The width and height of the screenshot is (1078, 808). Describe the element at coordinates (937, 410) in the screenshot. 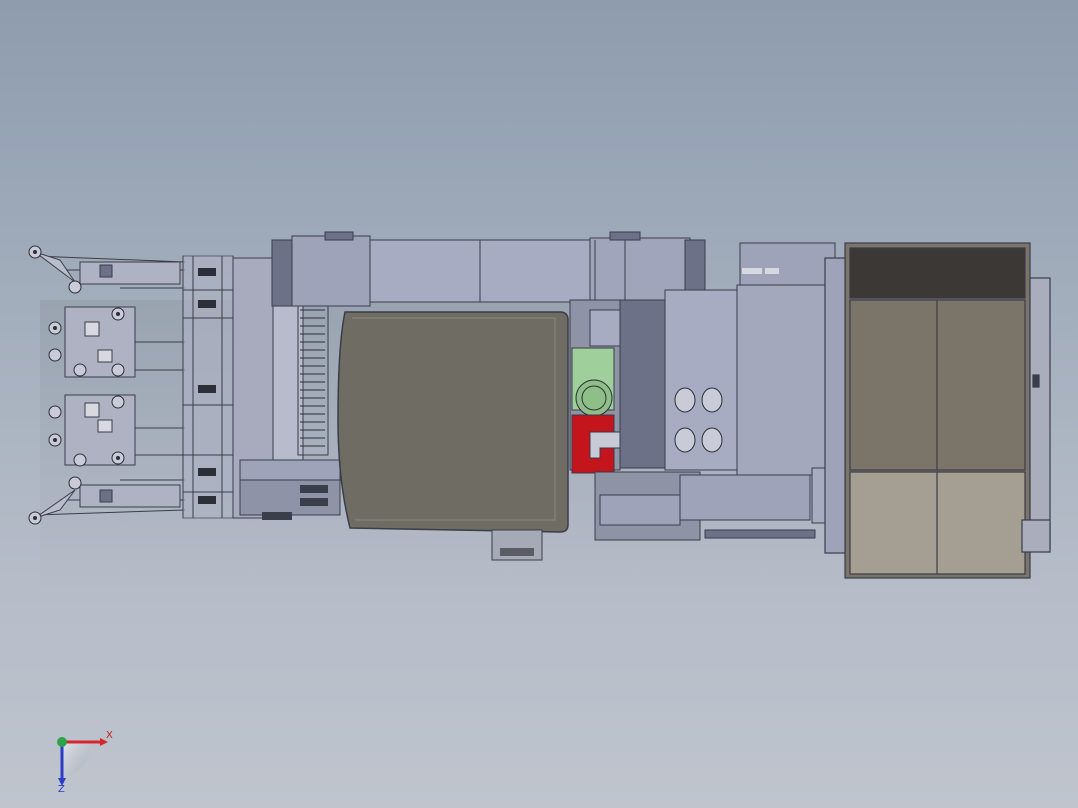

I see `operator-cab` at that location.